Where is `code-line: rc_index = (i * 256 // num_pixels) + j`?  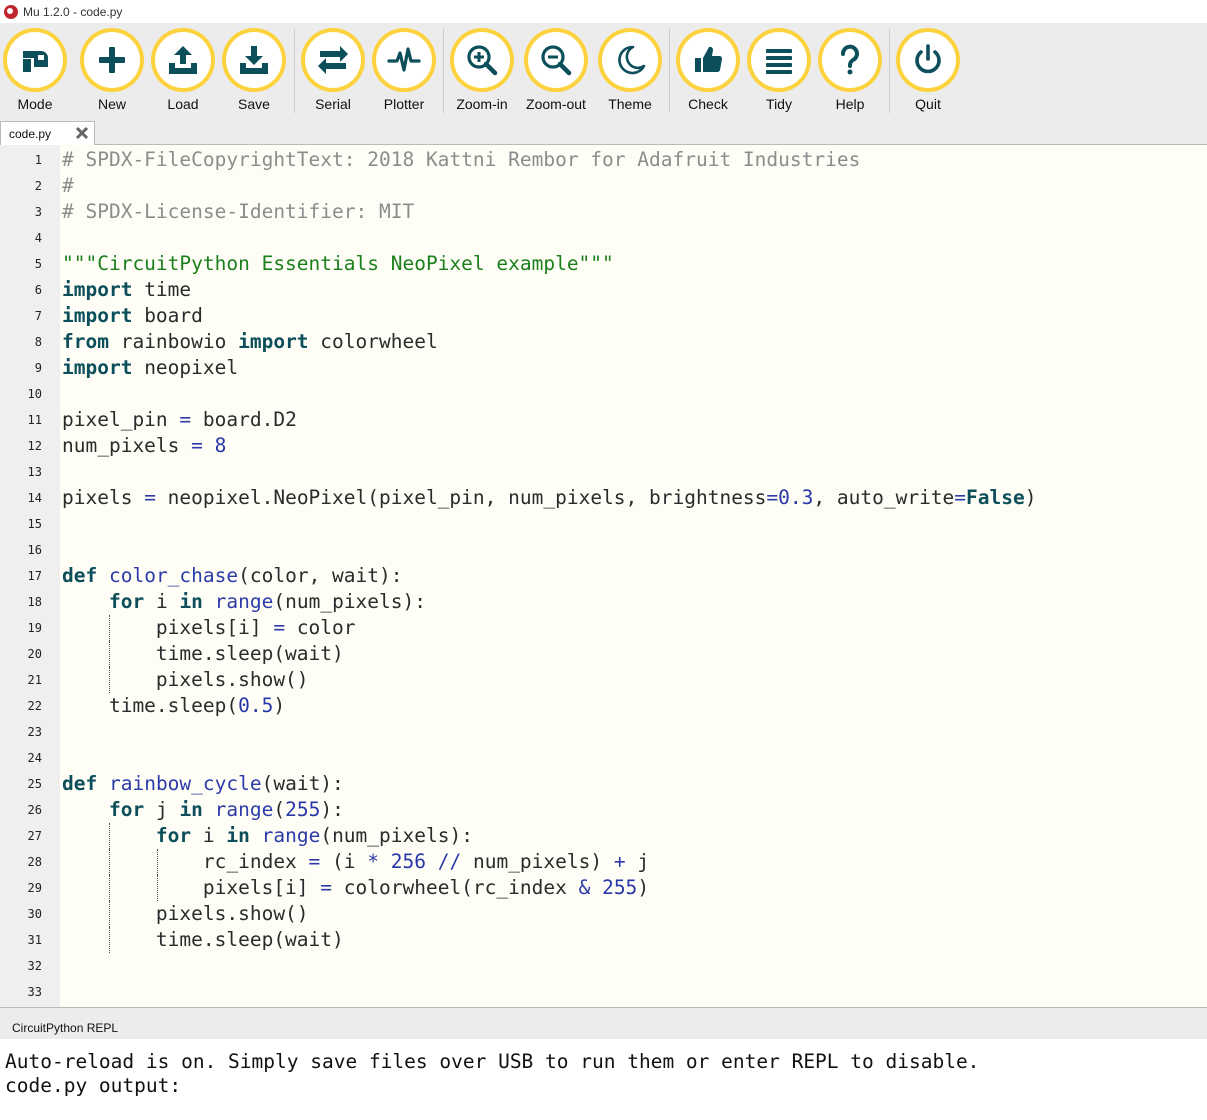 code-line: rc_index = (i * 256 // num_pixels) + j is located at coordinates (356, 861).